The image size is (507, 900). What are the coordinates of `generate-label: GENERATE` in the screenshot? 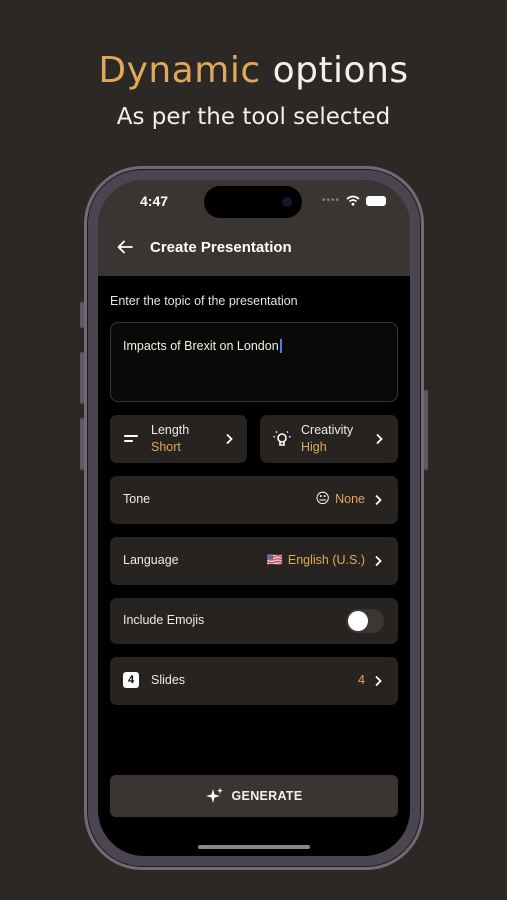 It's located at (267, 796).